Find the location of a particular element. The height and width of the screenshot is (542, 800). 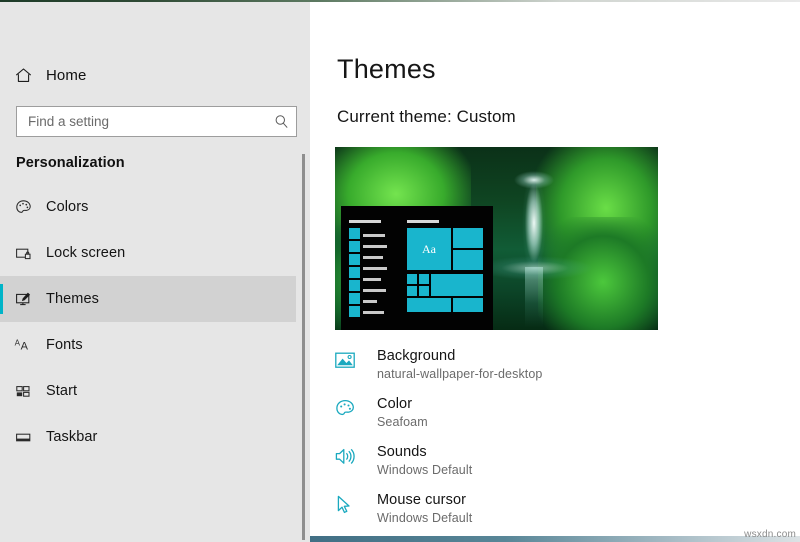

svg-text: A is located at coordinates (25, 346).